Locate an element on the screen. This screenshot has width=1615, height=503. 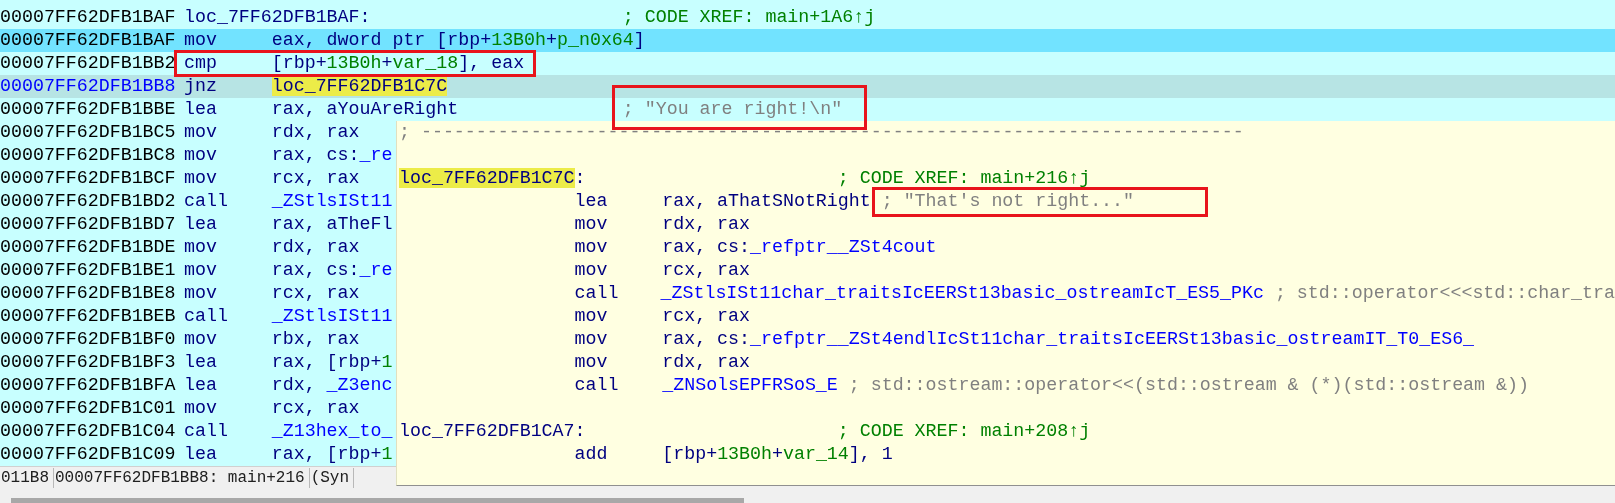
mnemonic: cmp is located at coordinates (201, 63).